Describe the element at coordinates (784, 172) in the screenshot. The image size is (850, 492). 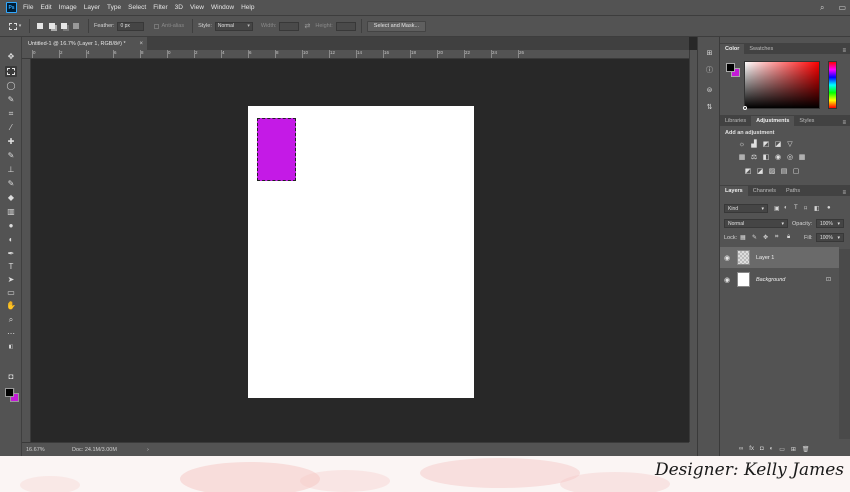
I see `gradient-map-icon: ▤` at that location.